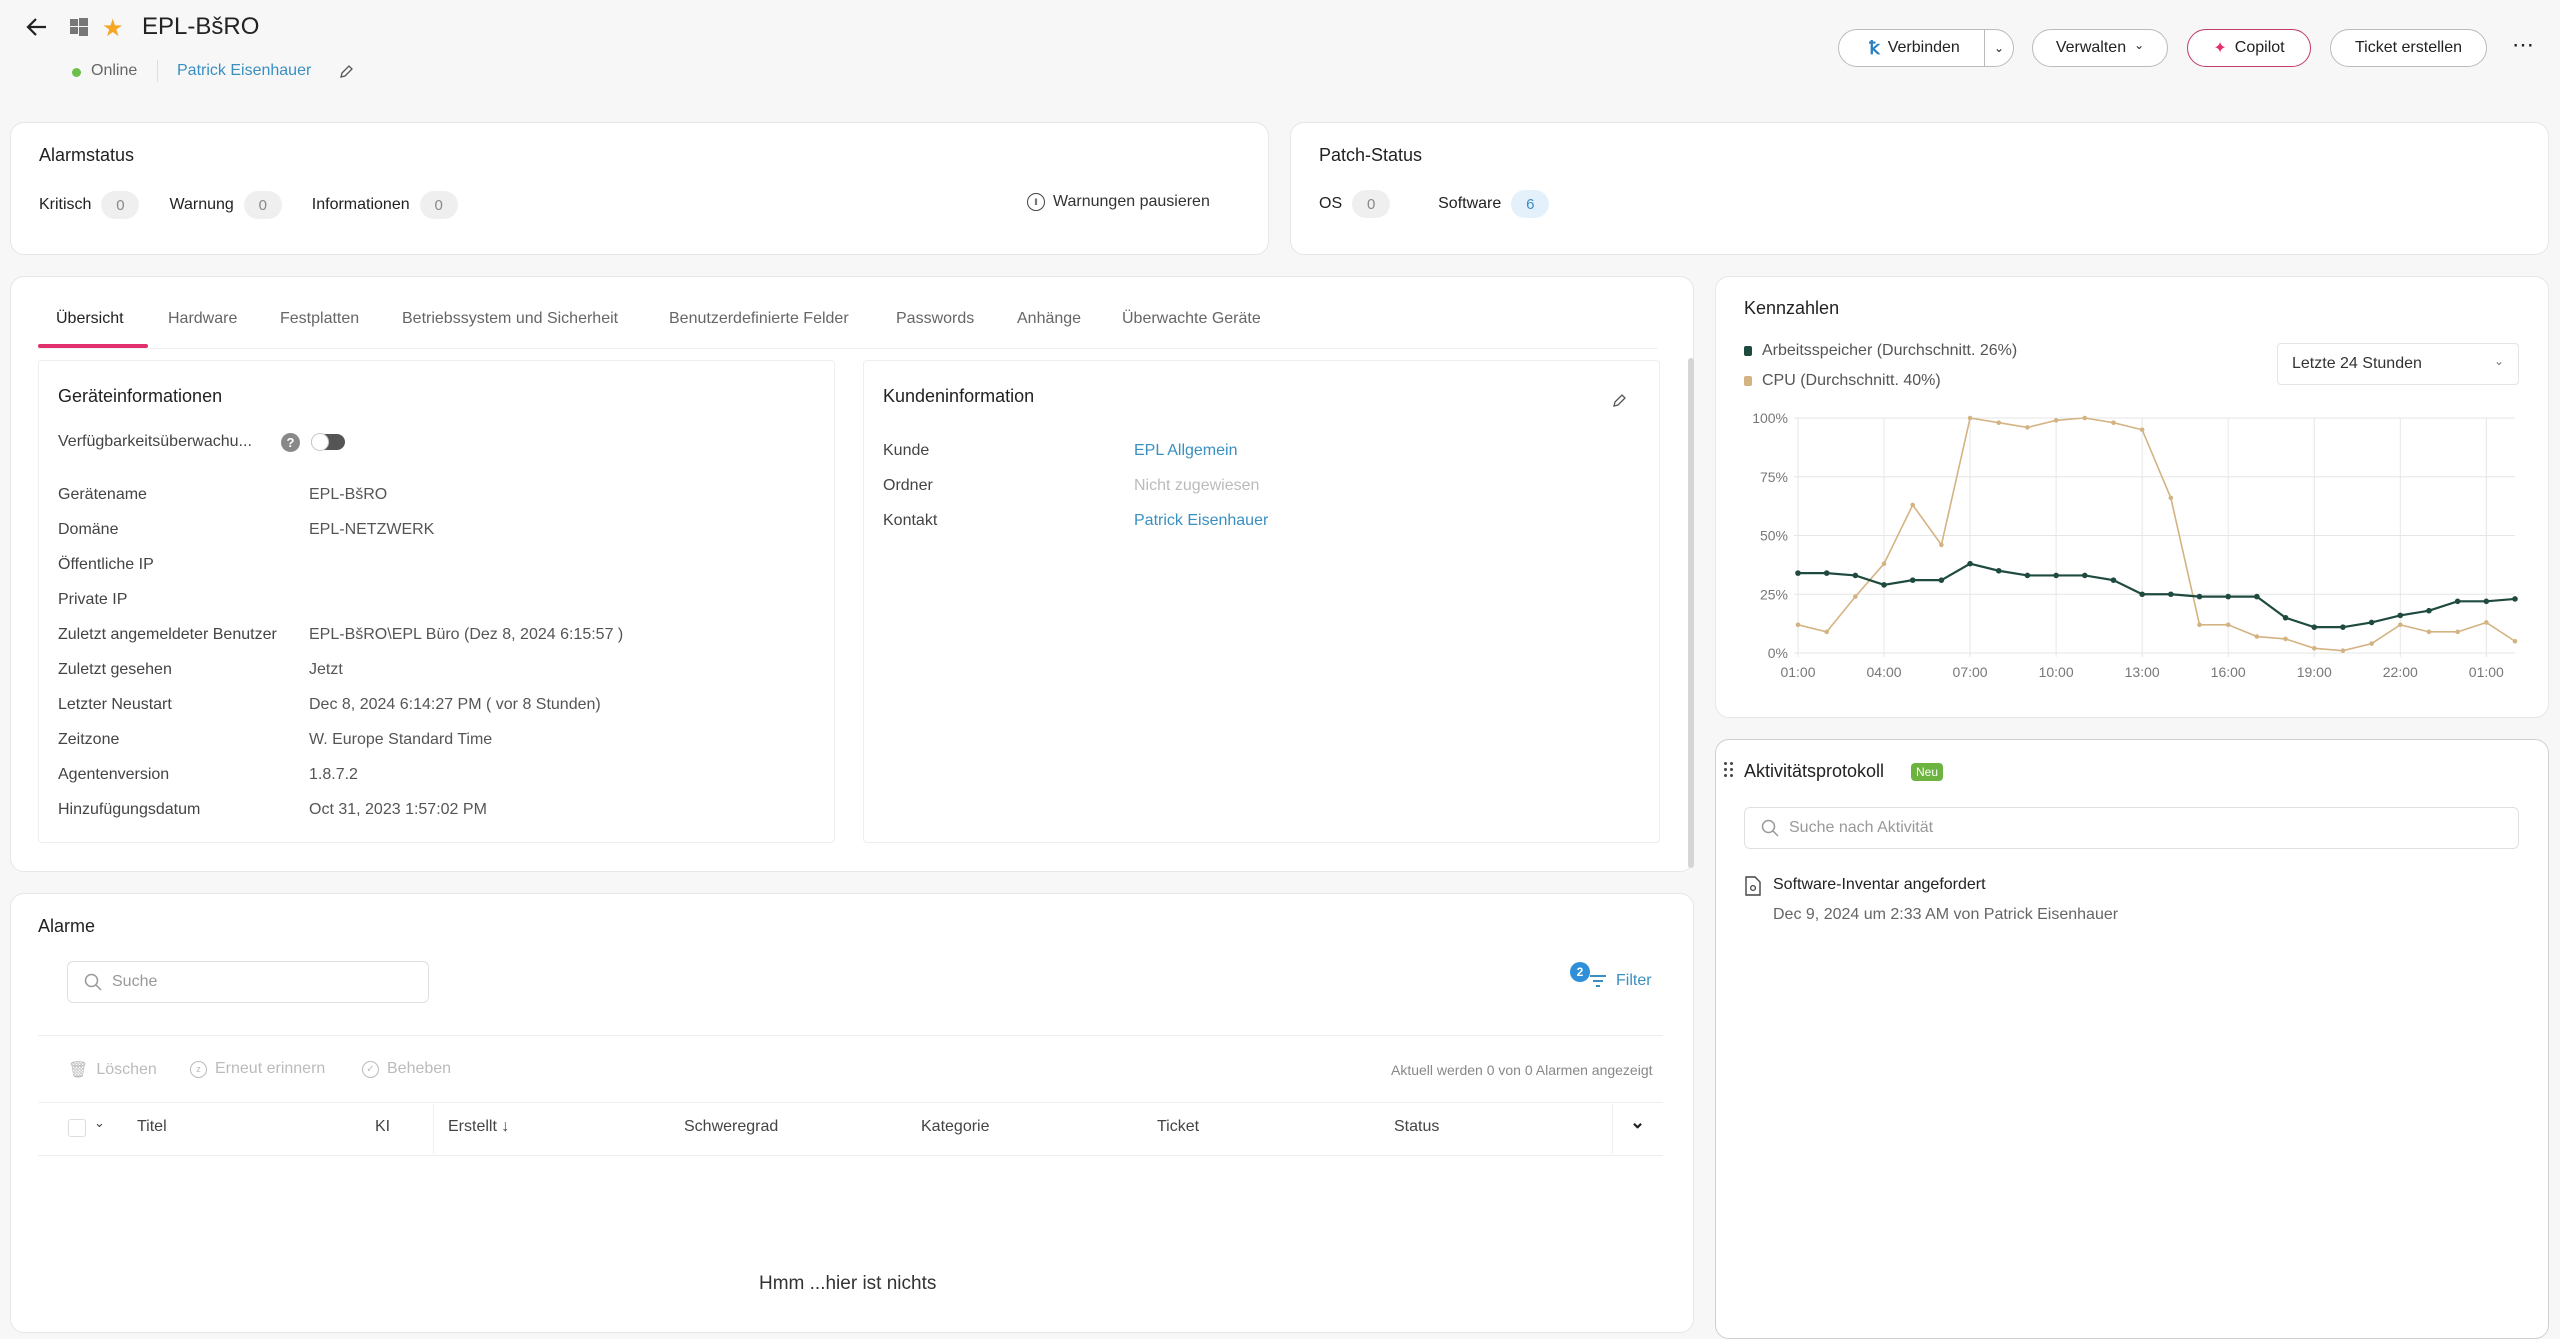  Describe the element at coordinates (1729, 770) in the screenshot. I see `drag-handle-icon` at that location.